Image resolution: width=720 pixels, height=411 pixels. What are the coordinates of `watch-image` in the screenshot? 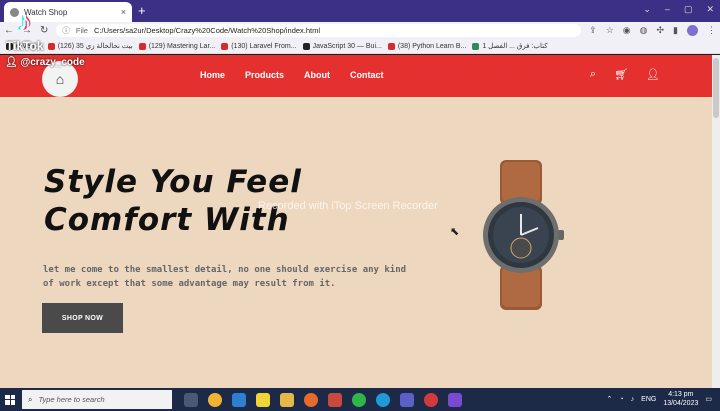 It's located at (523, 235).